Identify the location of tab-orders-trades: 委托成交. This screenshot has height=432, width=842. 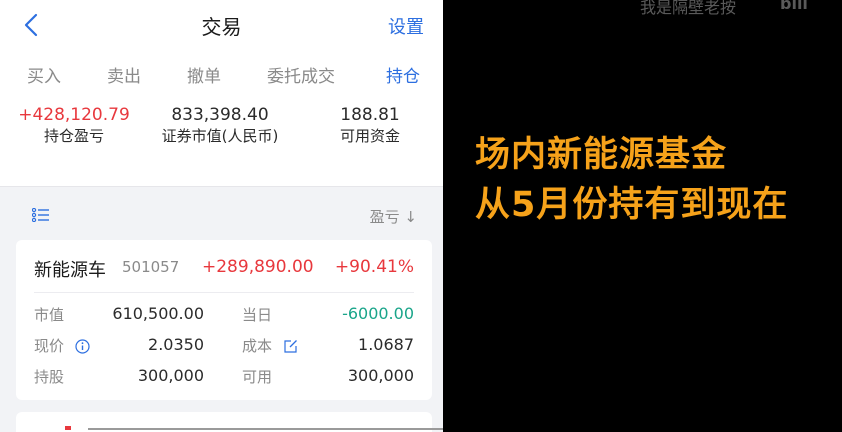
(301, 74).